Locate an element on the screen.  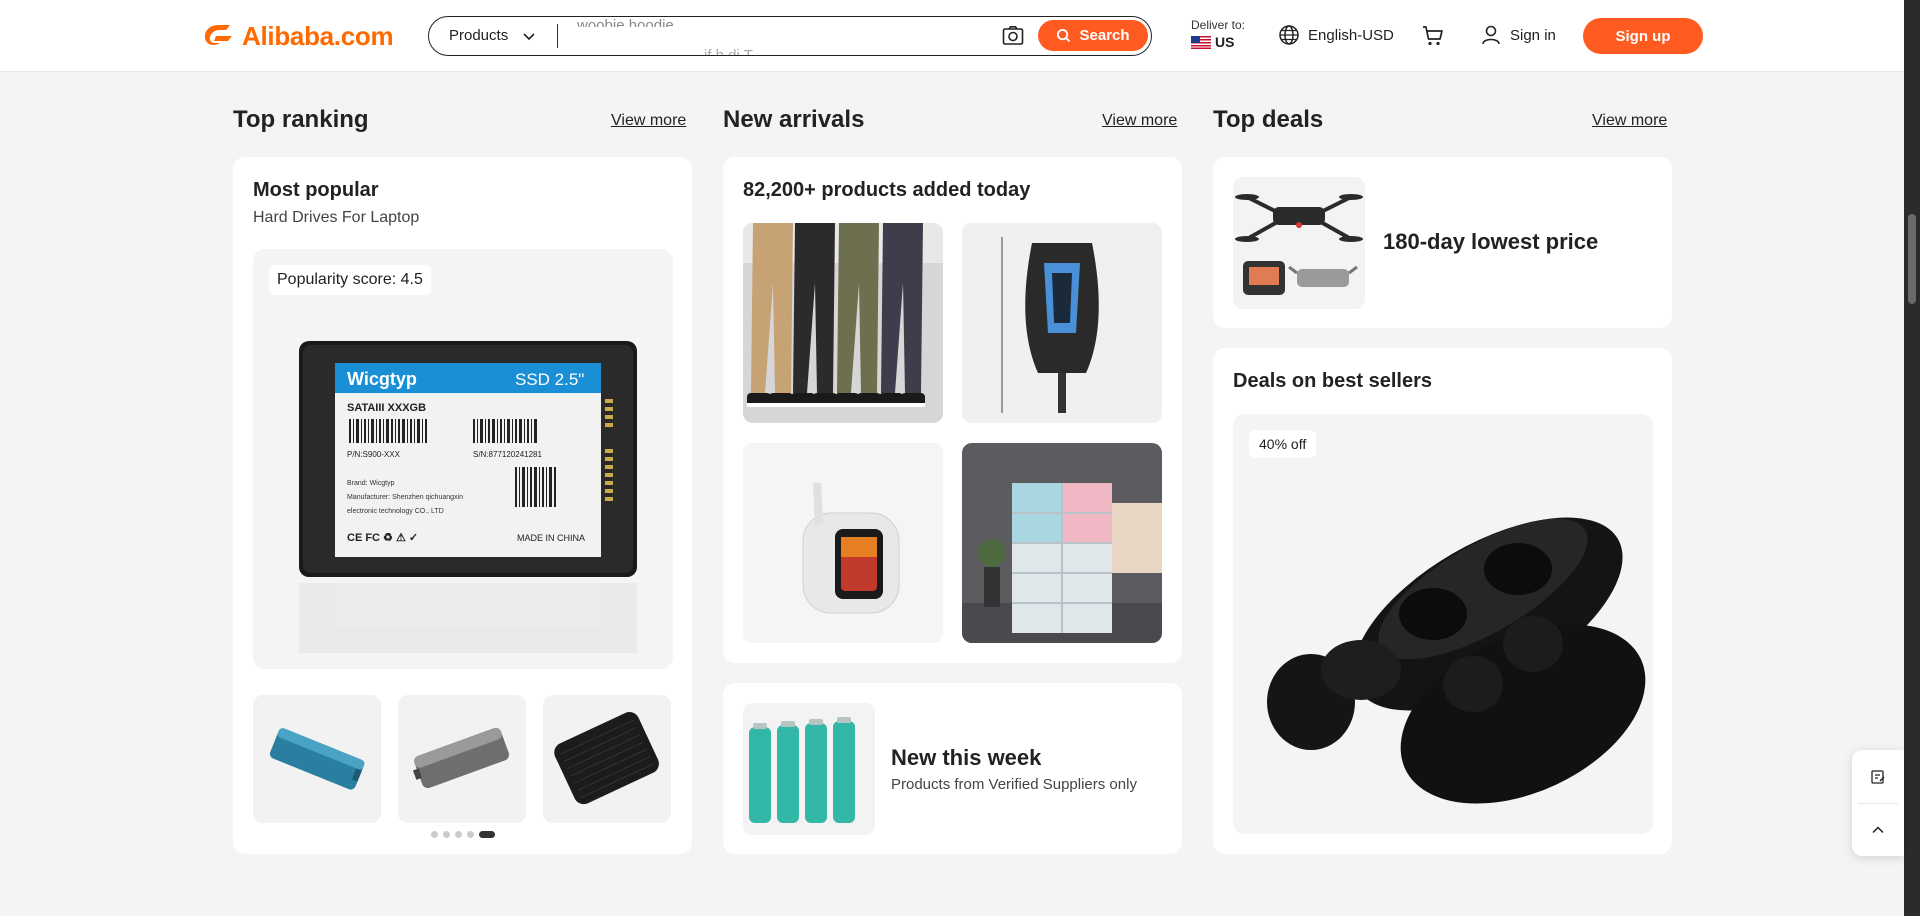
svg-text: S/N:877120241281 is located at coordinates (508, 454).